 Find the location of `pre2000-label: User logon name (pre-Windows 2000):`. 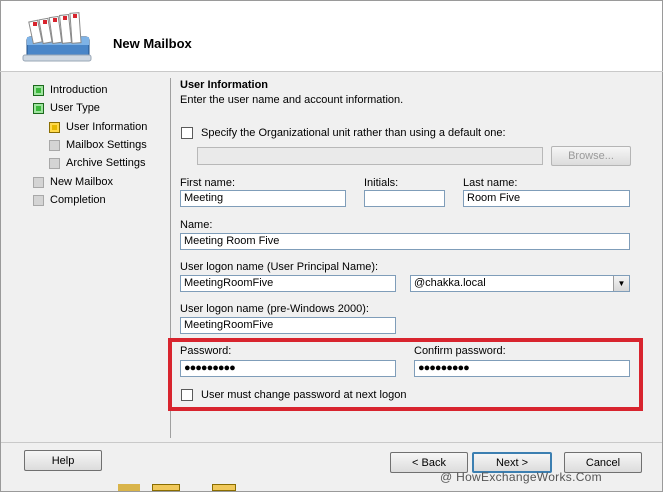

pre2000-label: User logon name (pre-Windows 2000): is located at coordinates (274, 309).